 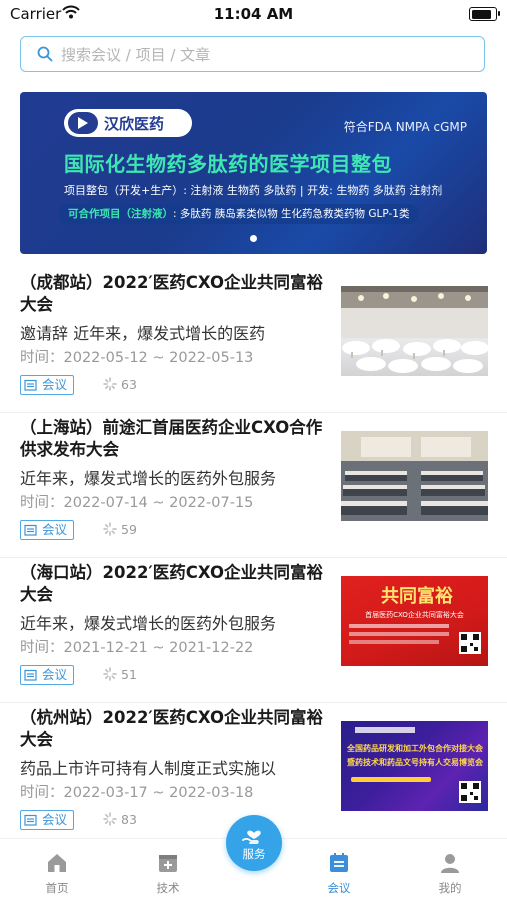 What do you see at coordinates (172, 583) in the screenshot?
I see `item-title: （海口站）2022′医药CXO企业共同富裕大会` at bounding box center [172, 583].